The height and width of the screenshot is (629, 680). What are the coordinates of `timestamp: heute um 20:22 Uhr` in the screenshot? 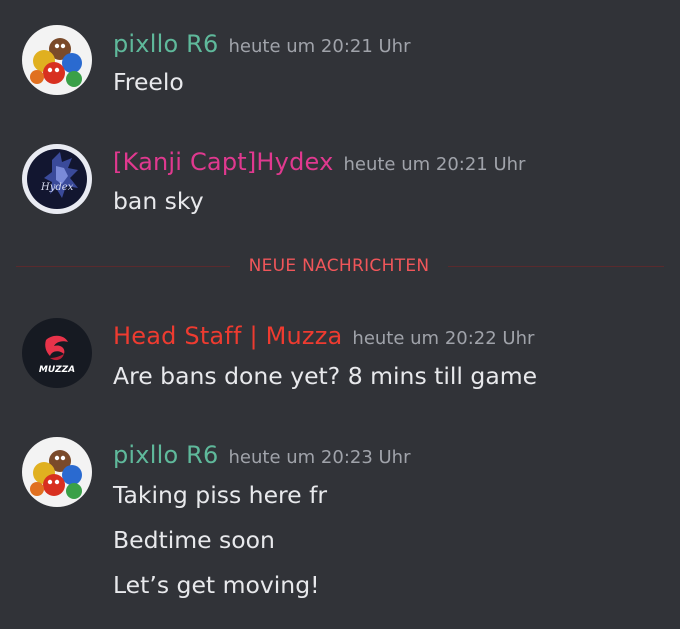 It's located at (443, 338).